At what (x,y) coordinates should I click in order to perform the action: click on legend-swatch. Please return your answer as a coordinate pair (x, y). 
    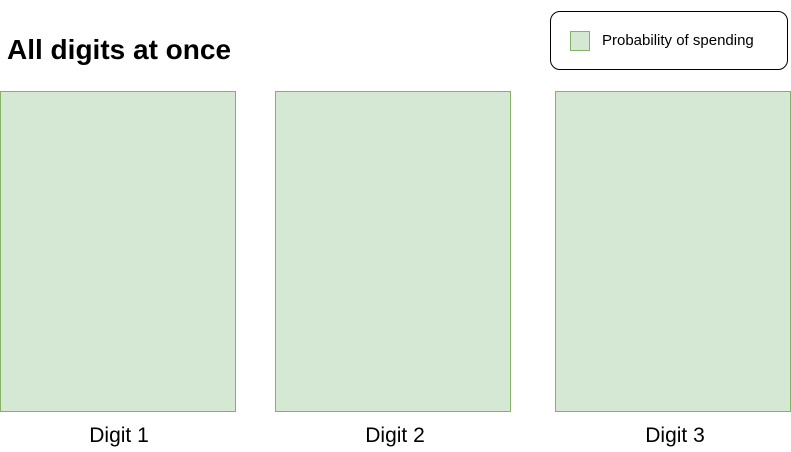
    Looking at the image, I should click on (580, 41).